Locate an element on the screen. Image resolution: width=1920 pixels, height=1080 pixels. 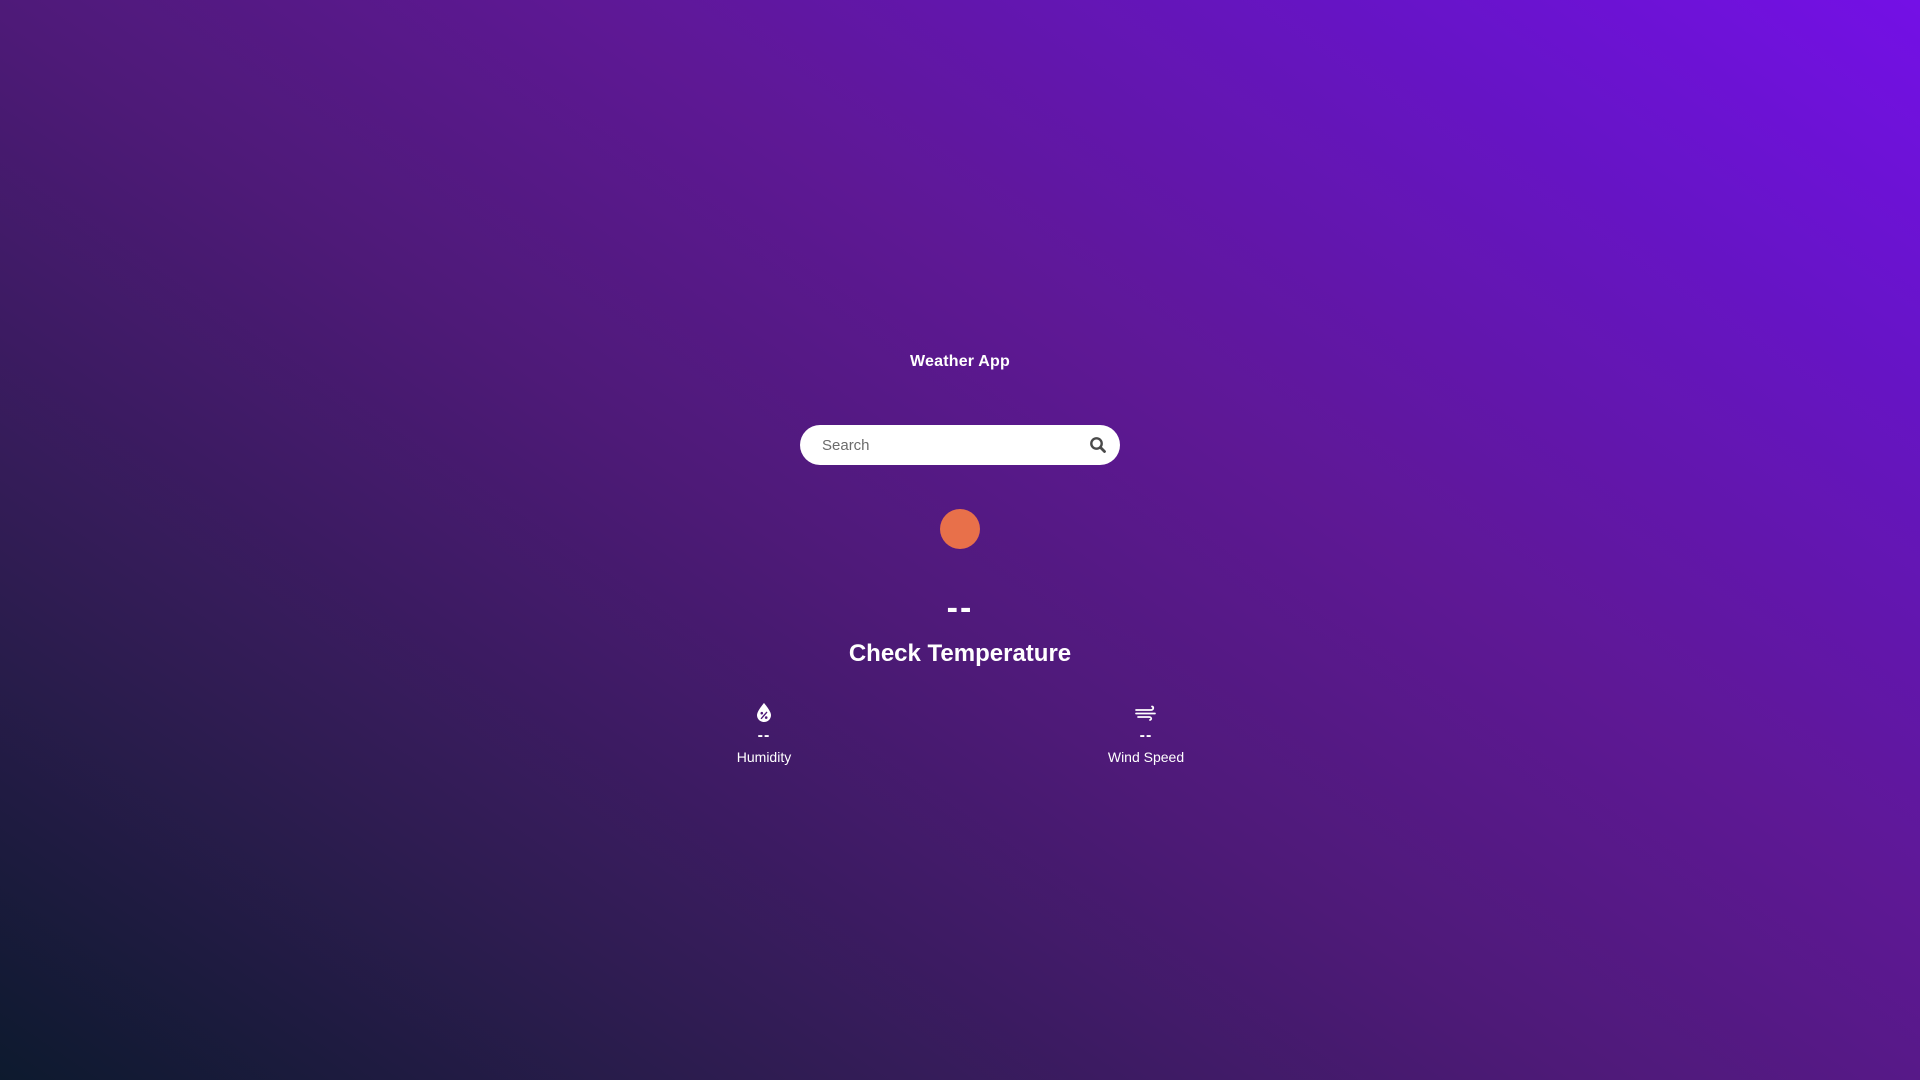
sun-icon is located at coordinates (960, 529).